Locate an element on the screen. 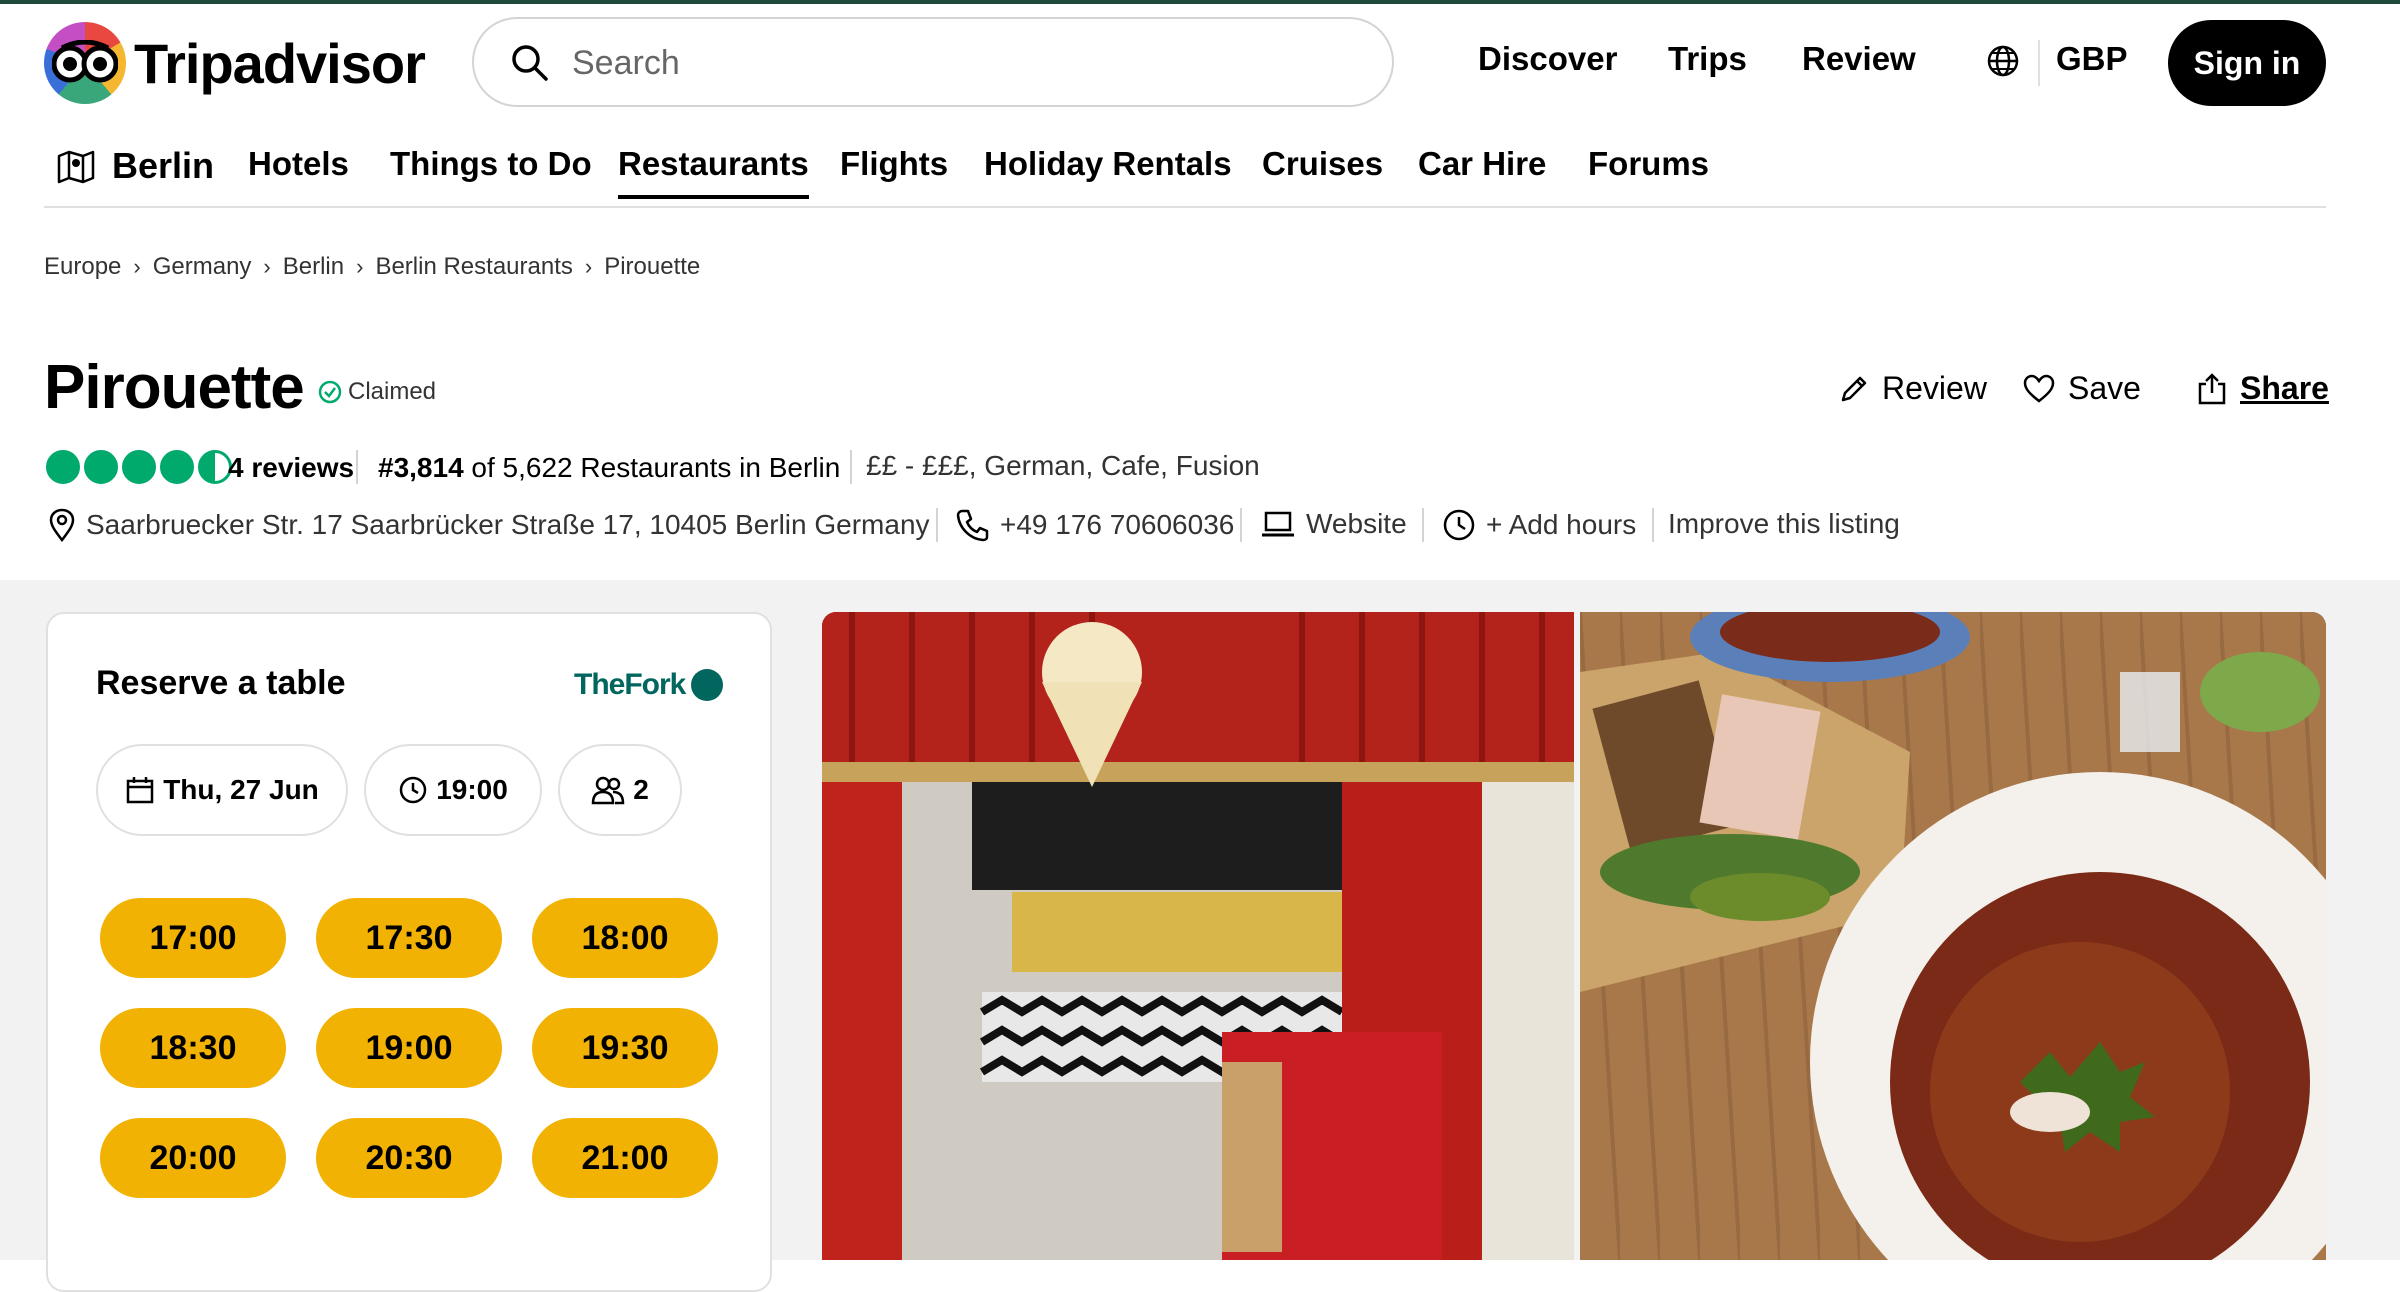 This screenshot has height=1292, width=2400. claimed-badge: Claimed is located at coordinates (377, 392).